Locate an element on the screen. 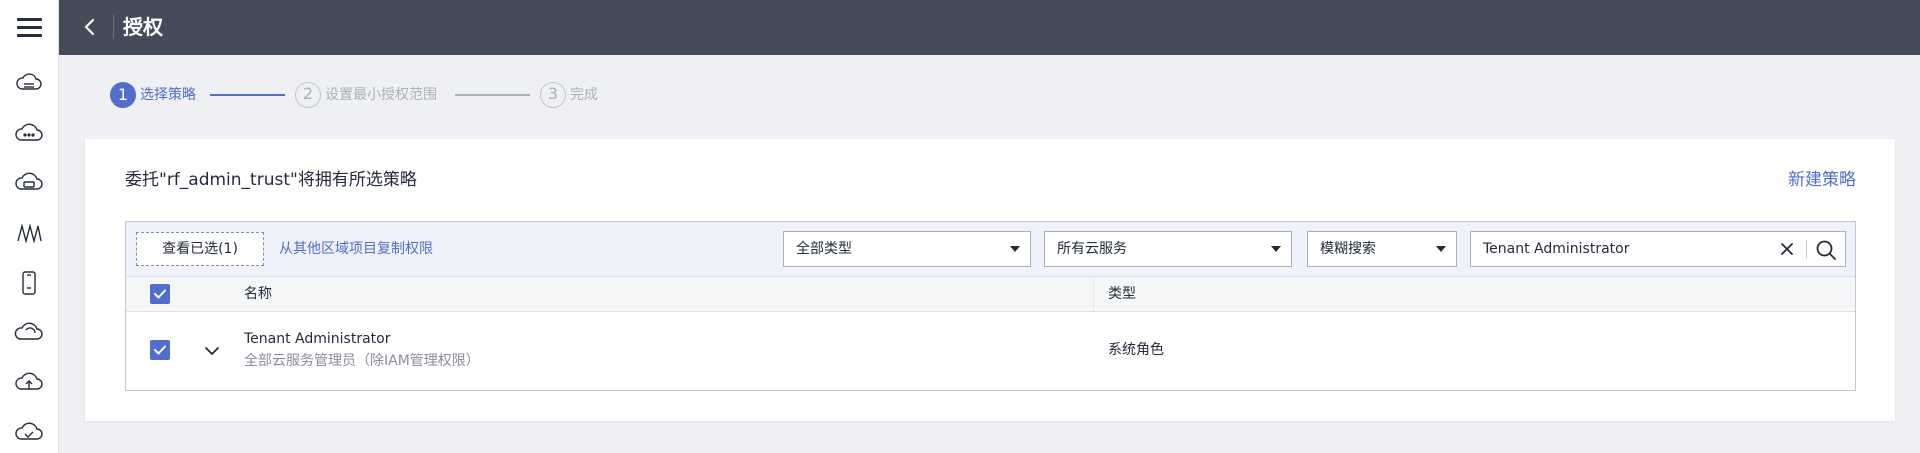 The width and height of the screenshot is (1920, 453). column-header-type: 类型 is located at coordinates (1122, 294).